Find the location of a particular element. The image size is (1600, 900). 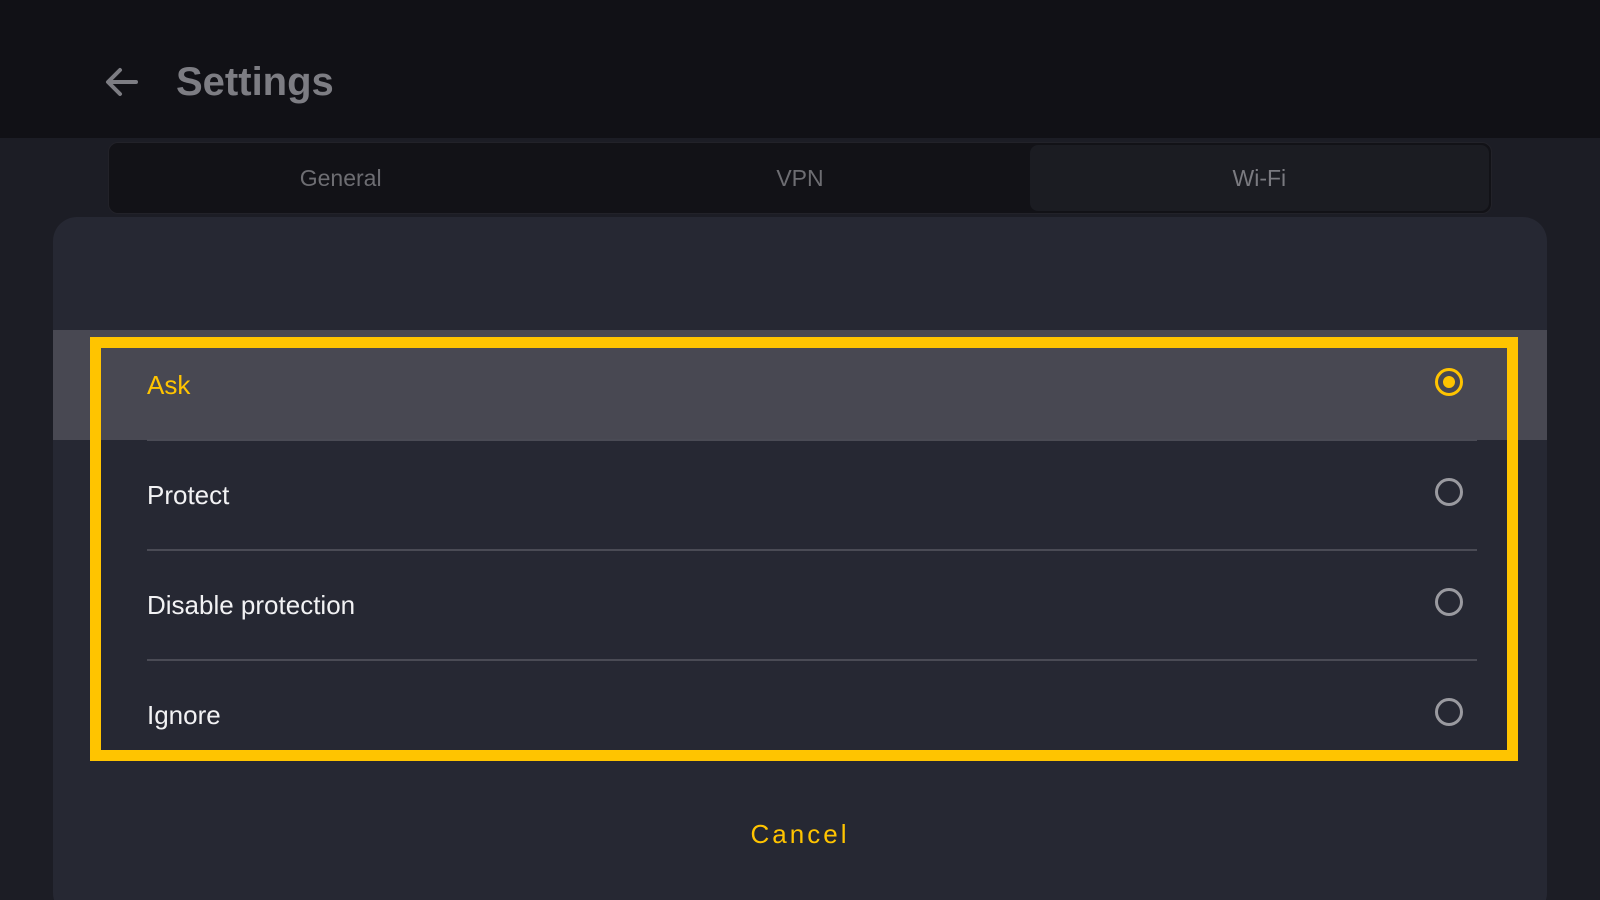

radio-selected-dot is located at coordinates (1449, 382).